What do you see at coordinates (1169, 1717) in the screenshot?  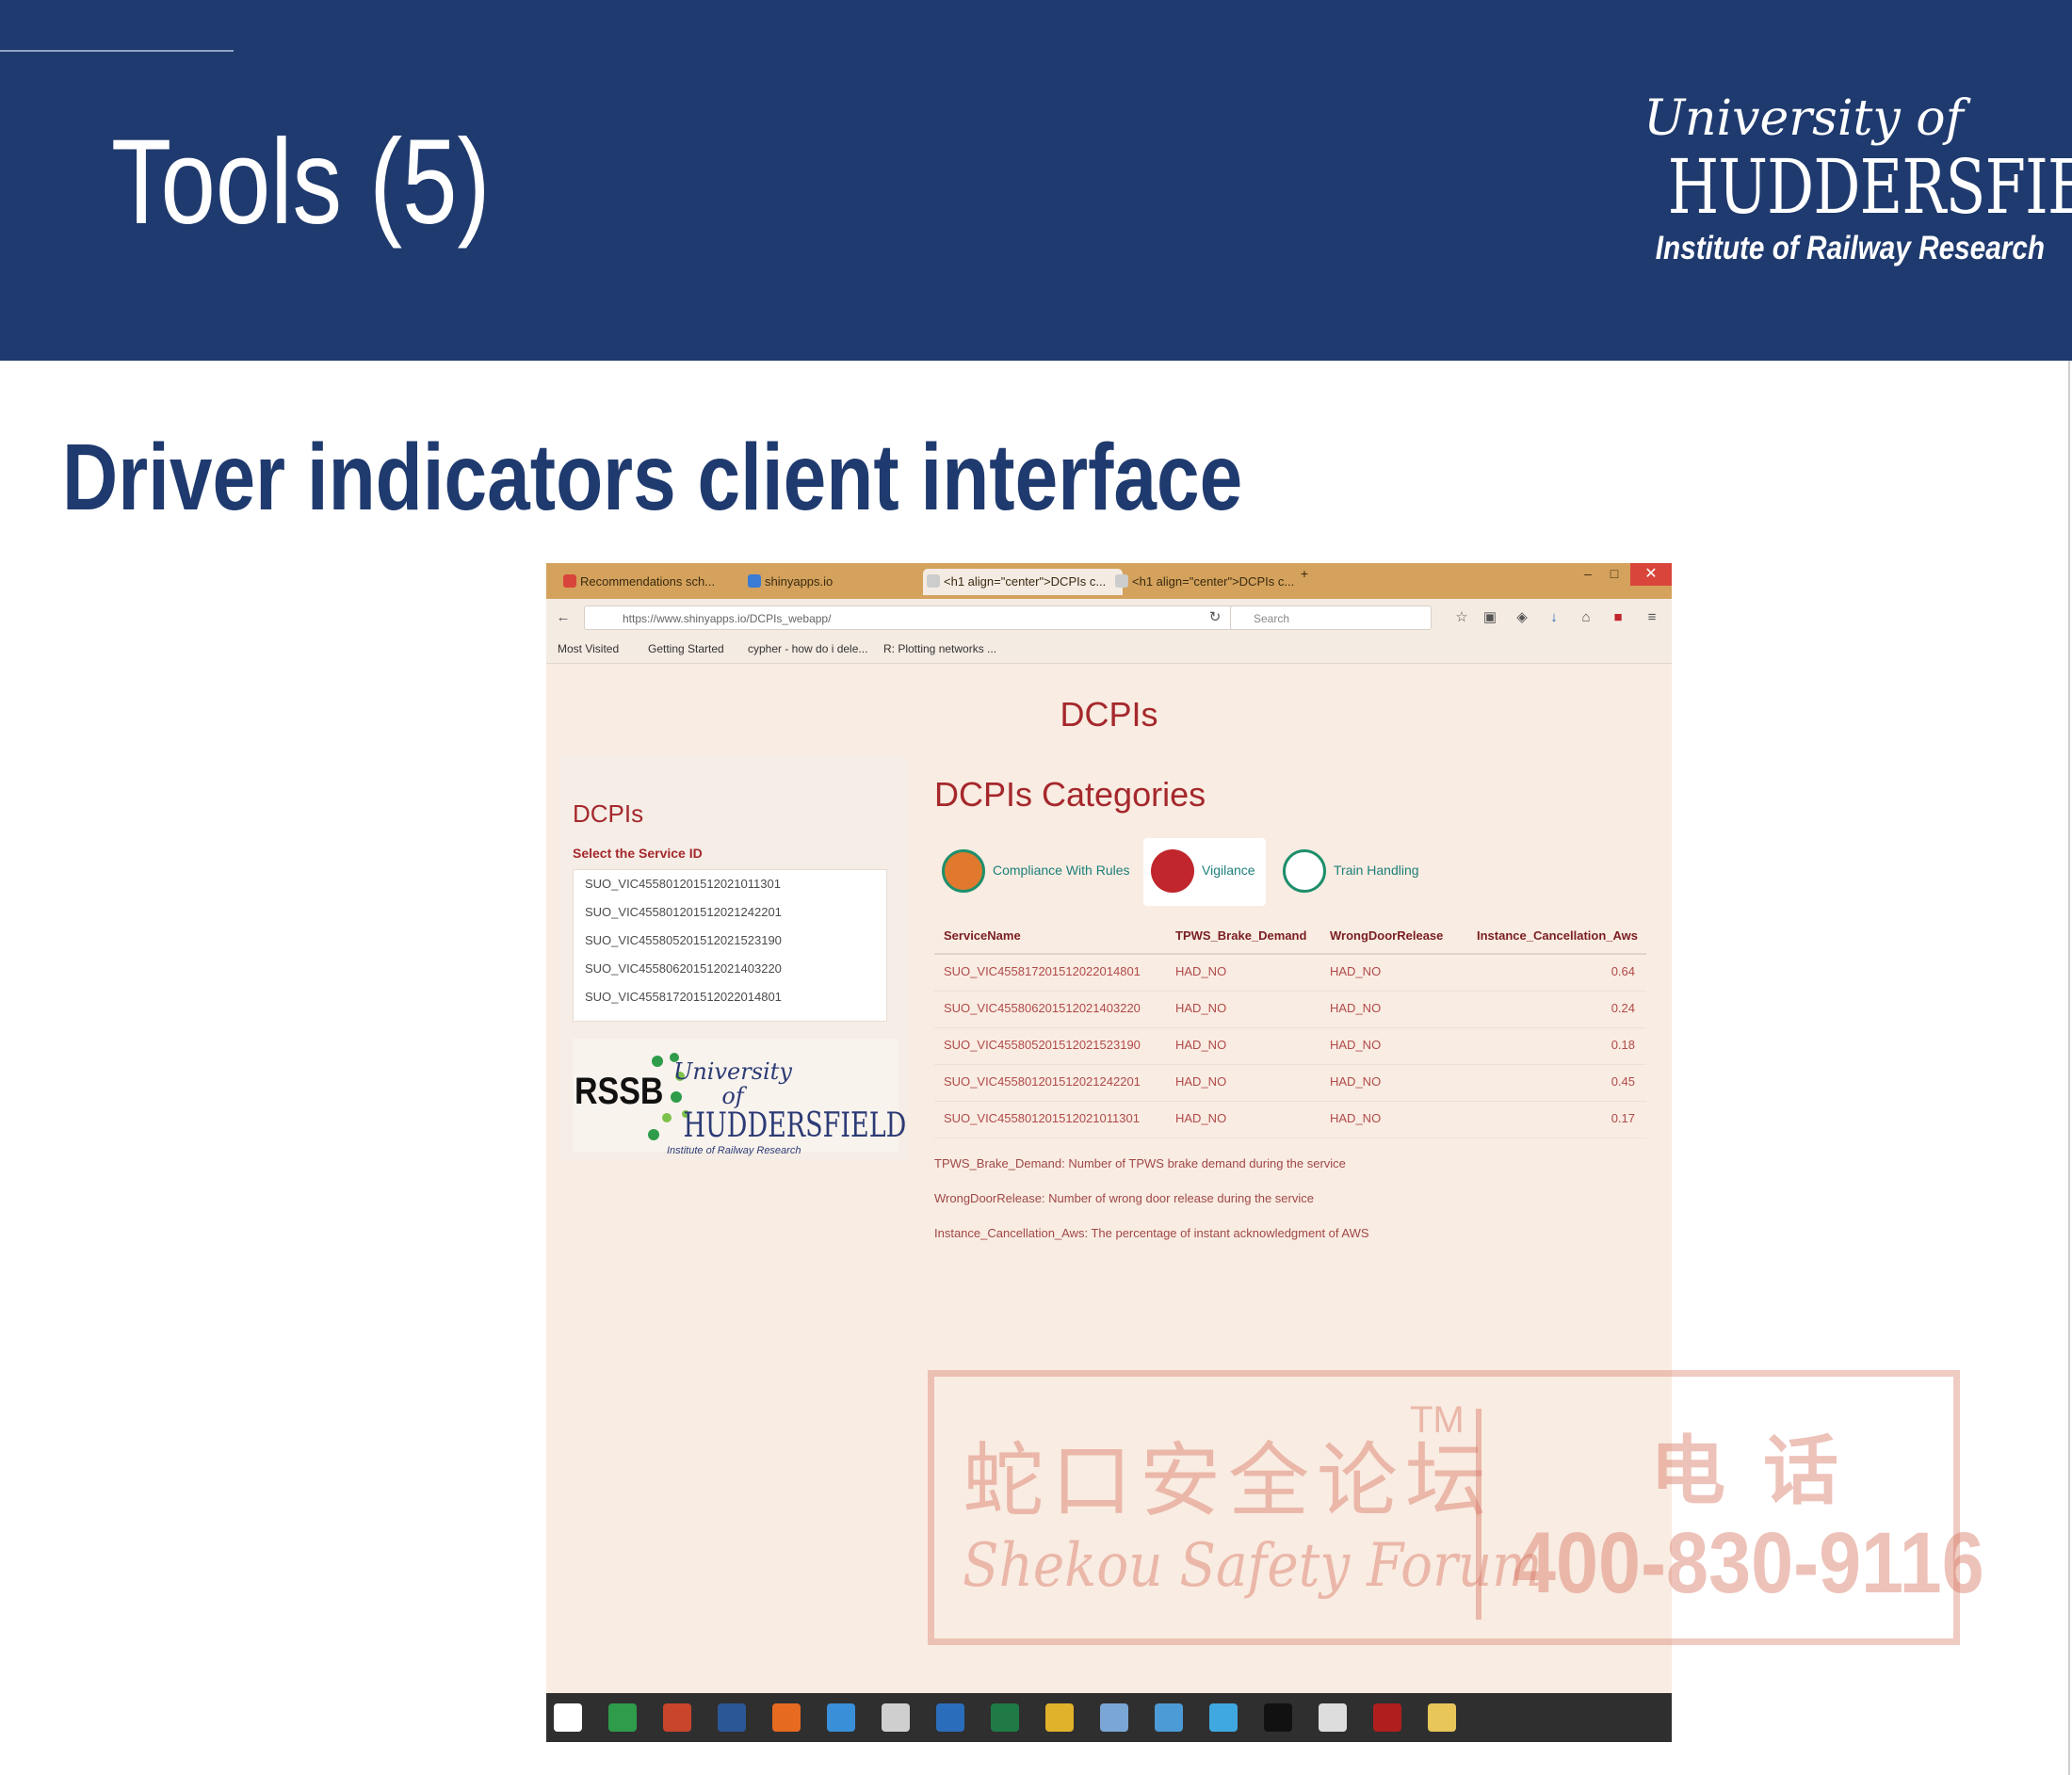 I see `r-studio-icon` at bounding box center [1169, 1717].